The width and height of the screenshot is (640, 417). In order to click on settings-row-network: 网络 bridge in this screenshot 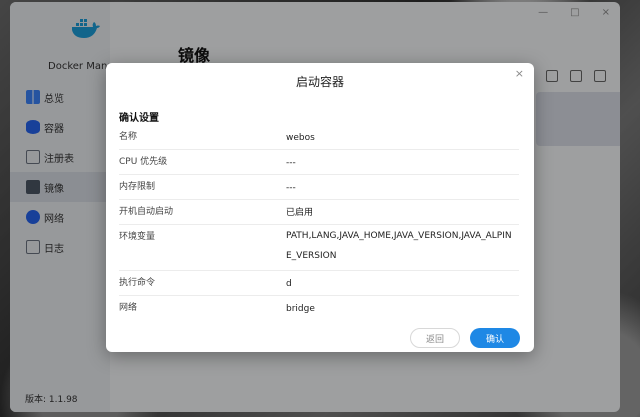, I will do `click(319, 308)`.